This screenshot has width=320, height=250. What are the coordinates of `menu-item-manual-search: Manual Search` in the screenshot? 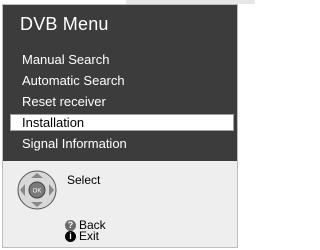 It's located at (122, 59).